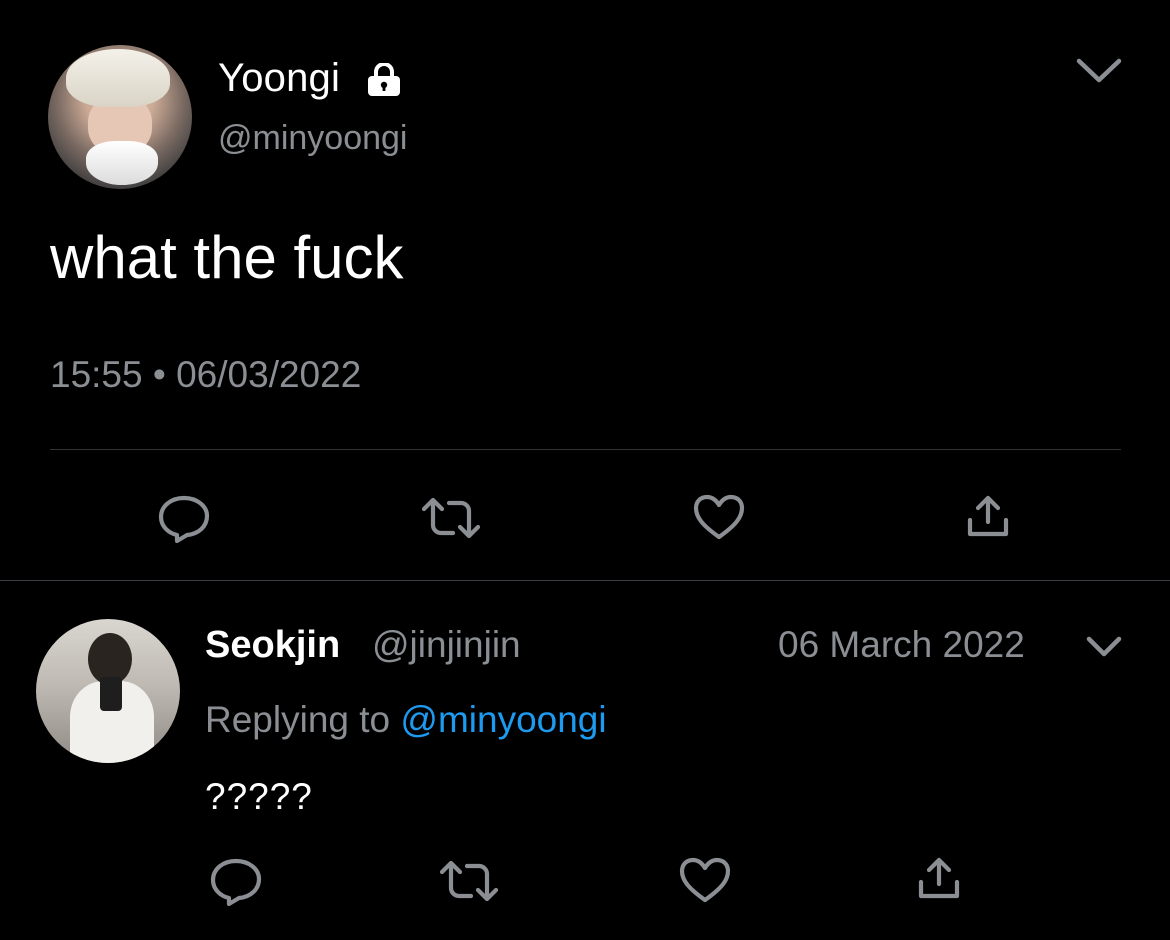  I want to click on avatar-mask, so click(122, 163).